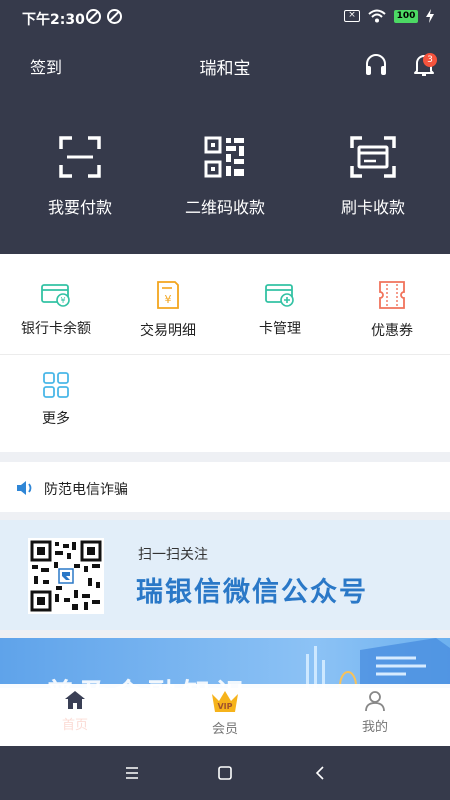  I want to click on qr-code-image, so click(66, 576).